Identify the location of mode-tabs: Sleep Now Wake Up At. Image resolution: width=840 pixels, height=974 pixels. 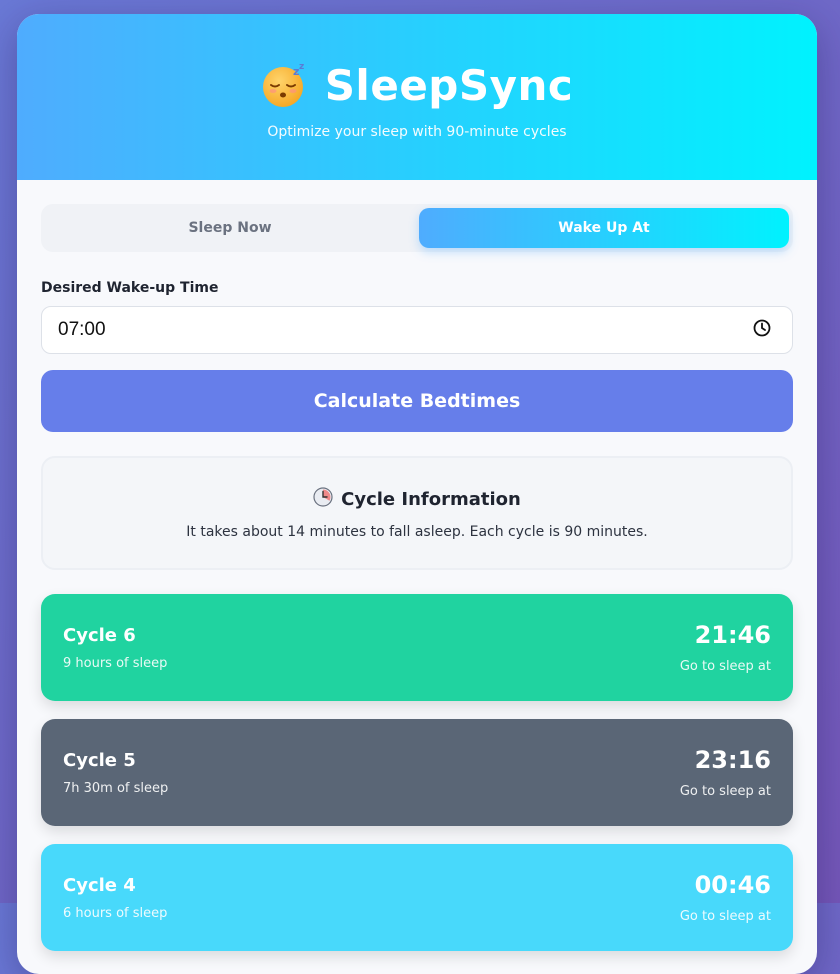
(417, 228).